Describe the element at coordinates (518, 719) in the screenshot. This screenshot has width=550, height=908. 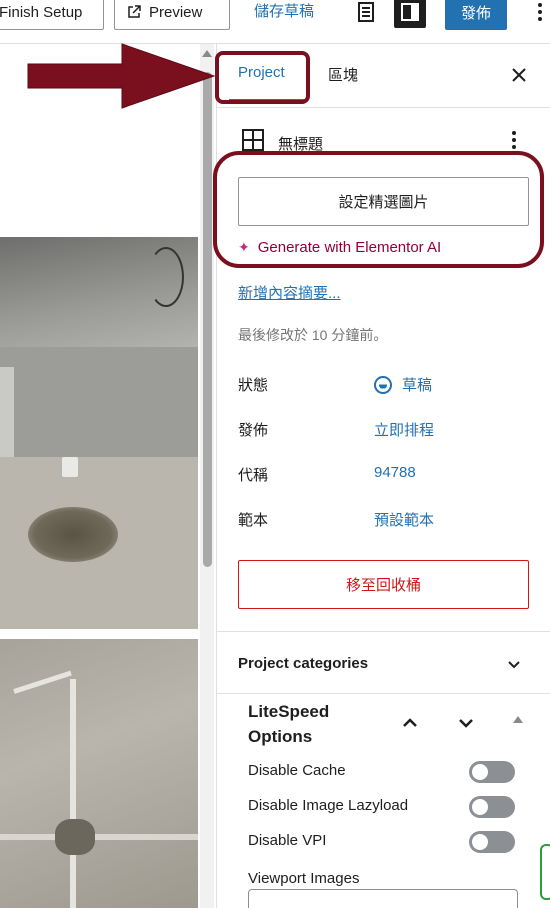
I see `collapse-panel-icon` at that location.